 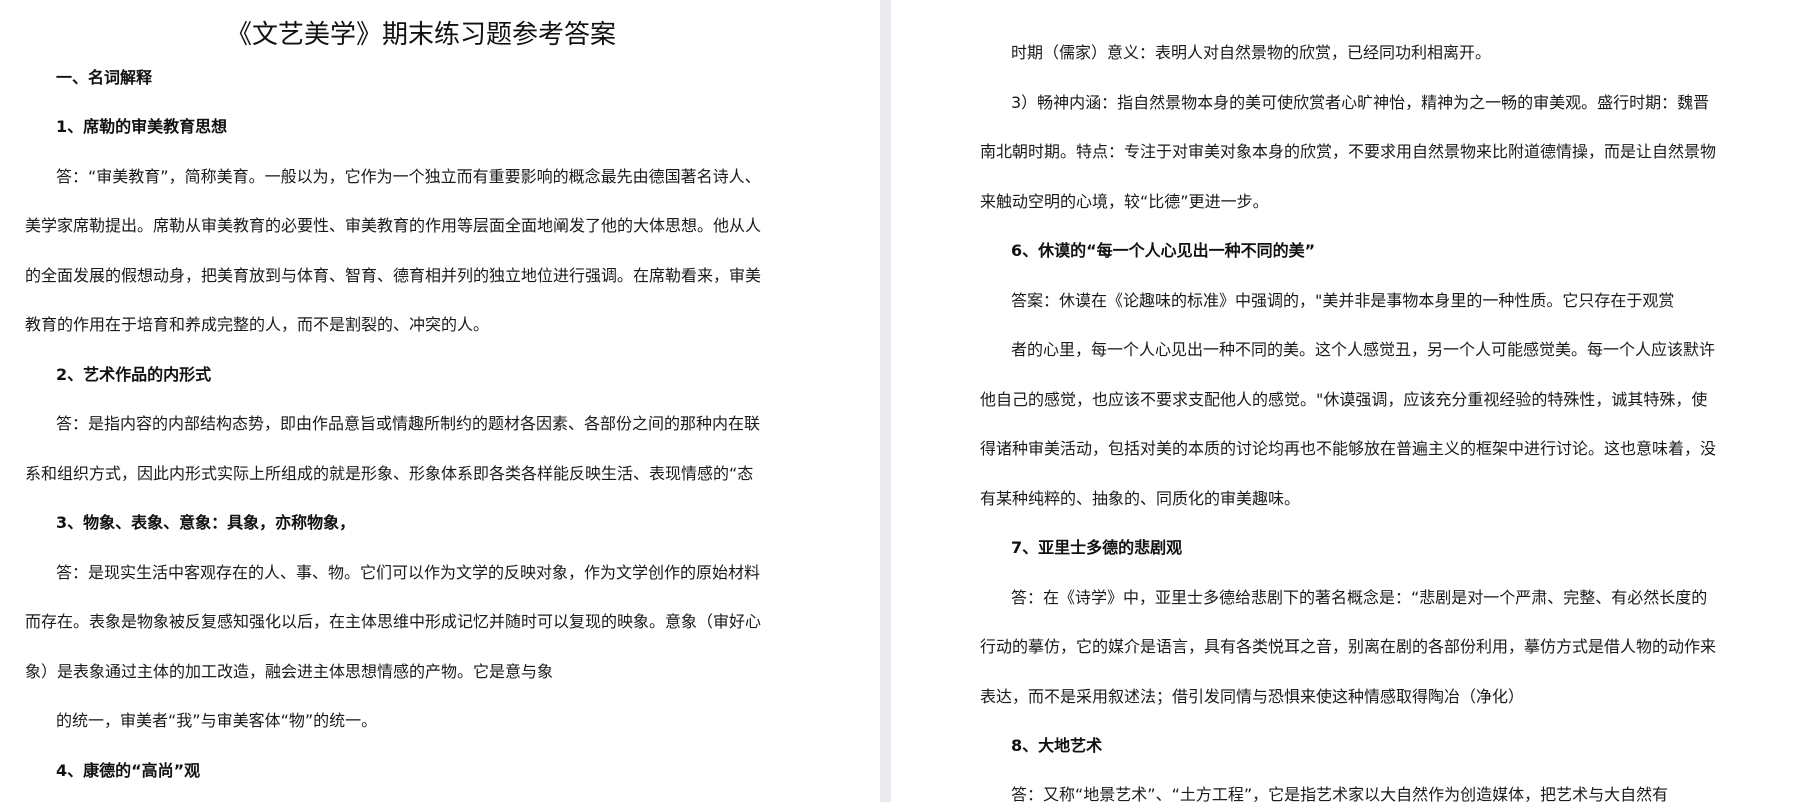 What do you see at coordinates (134, 374) in the screenshot?
I see `question-heading-2: 2、艺术作品的内形式` at bounding box center [134, 374].